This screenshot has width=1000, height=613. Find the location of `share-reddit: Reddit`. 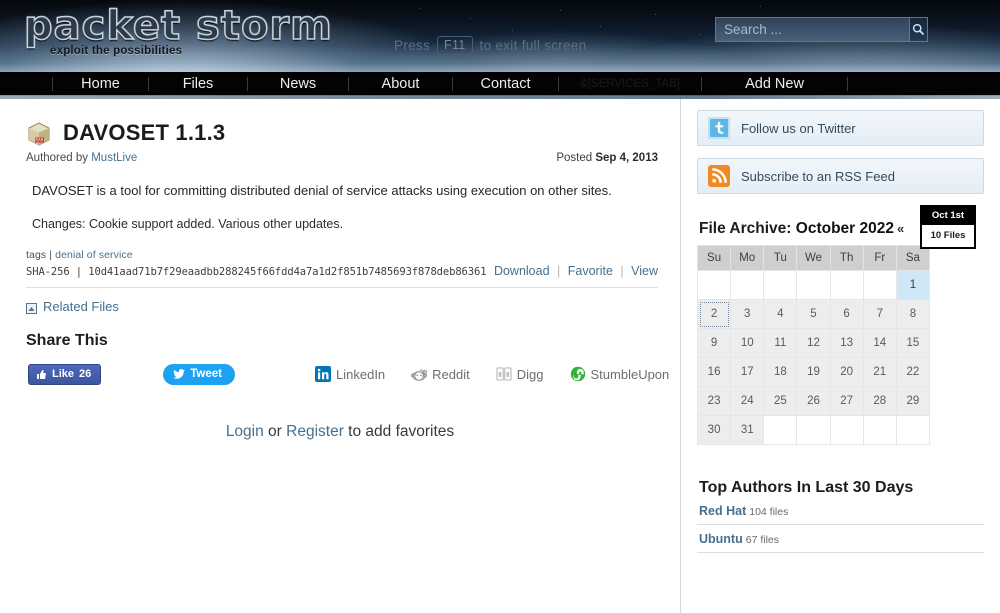

share-reddit: Reddit is located at coordinates (440, 374).